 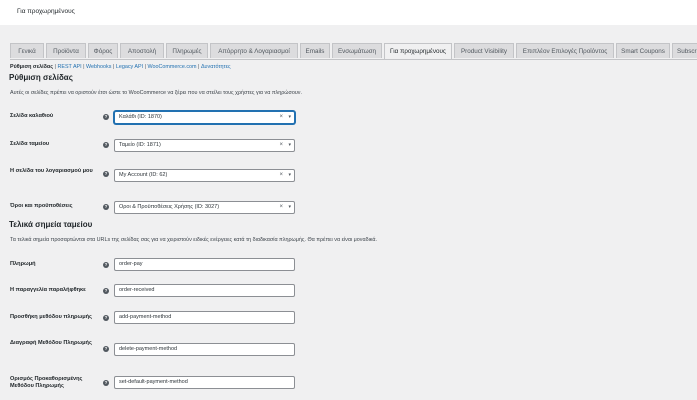 I want to click on pay-endpoint-input: order-pay, so click(x=204, y=264).